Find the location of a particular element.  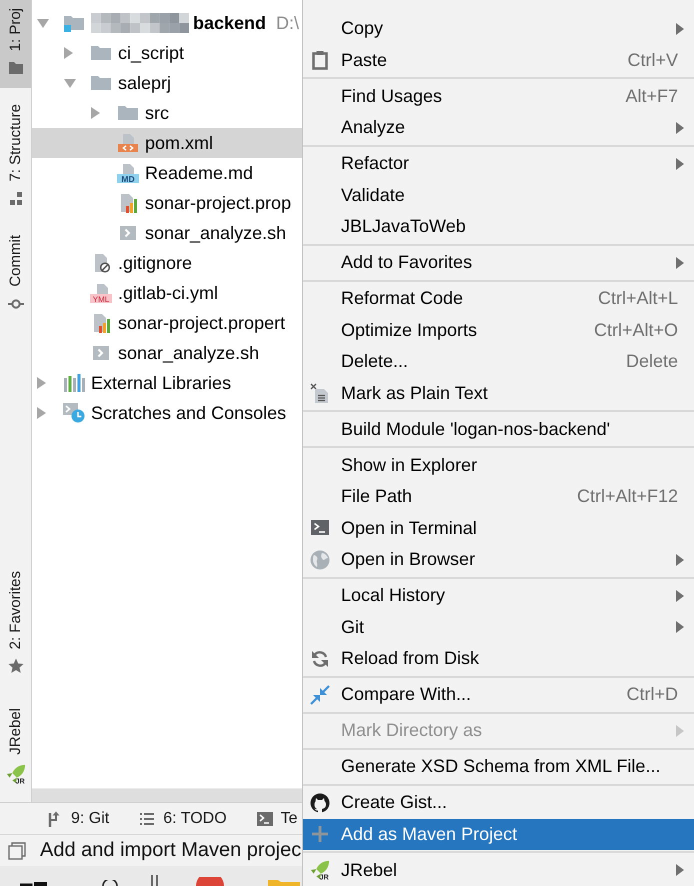

search-icon is located at coordinates (110, 883).